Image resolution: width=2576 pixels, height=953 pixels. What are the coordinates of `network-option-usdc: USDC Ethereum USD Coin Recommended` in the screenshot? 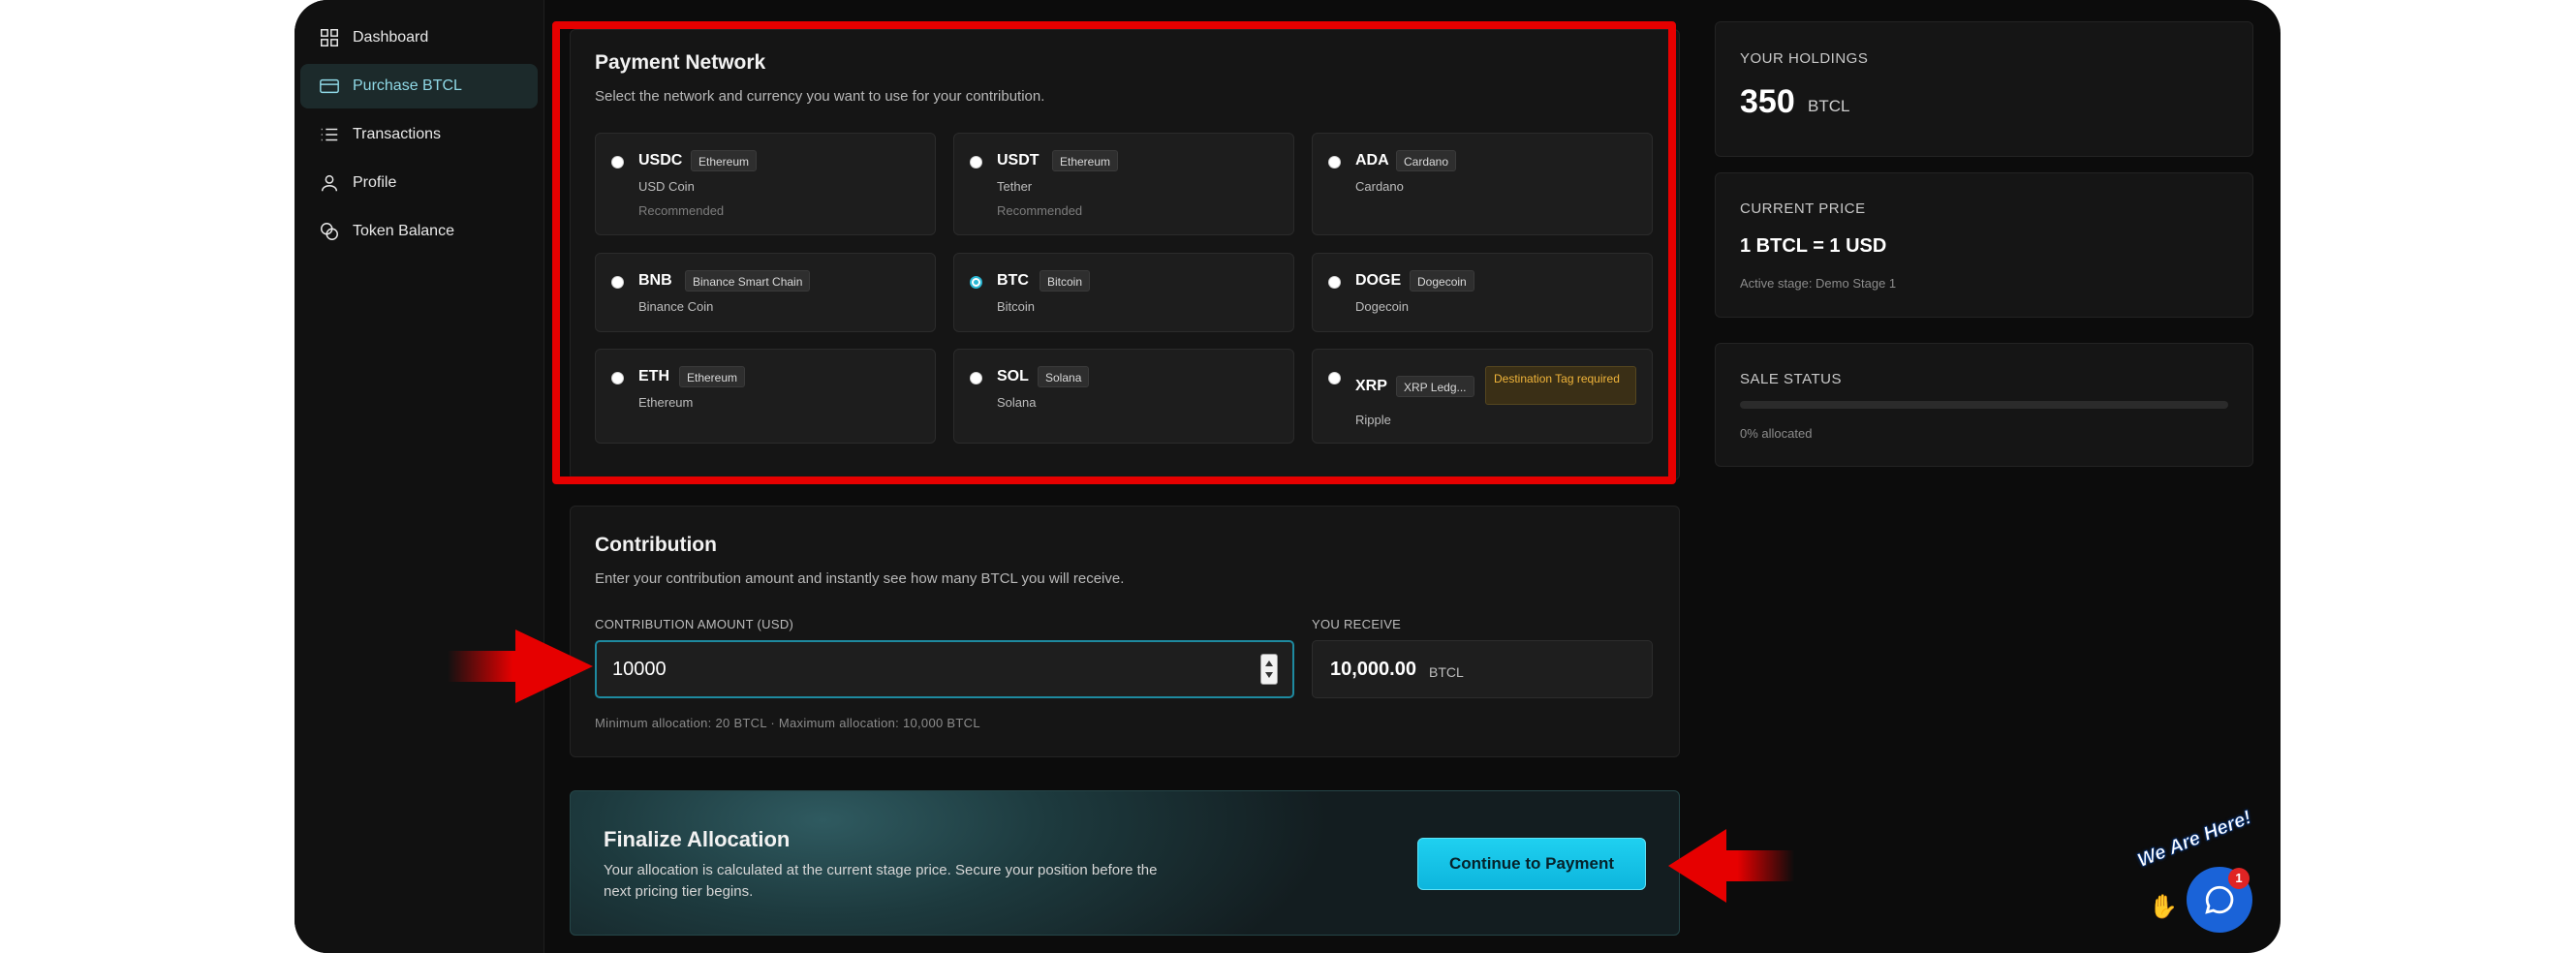 It's located at (765, 184).